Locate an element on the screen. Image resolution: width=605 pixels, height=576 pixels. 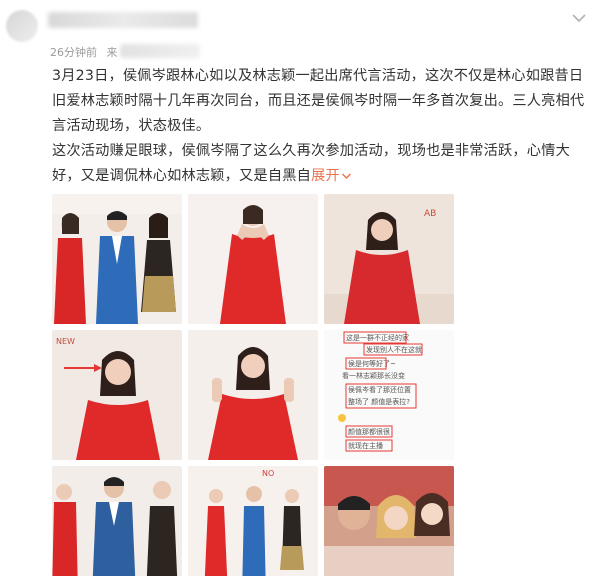
post-source-blurred is located at coordinates (160, 51).